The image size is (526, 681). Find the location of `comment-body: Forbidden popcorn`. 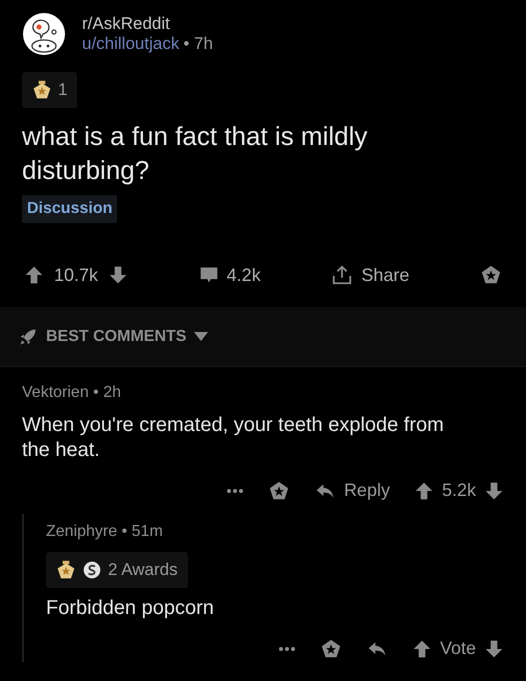

comment-body: Forbidden popcorn is located at coordinates (130, 609).